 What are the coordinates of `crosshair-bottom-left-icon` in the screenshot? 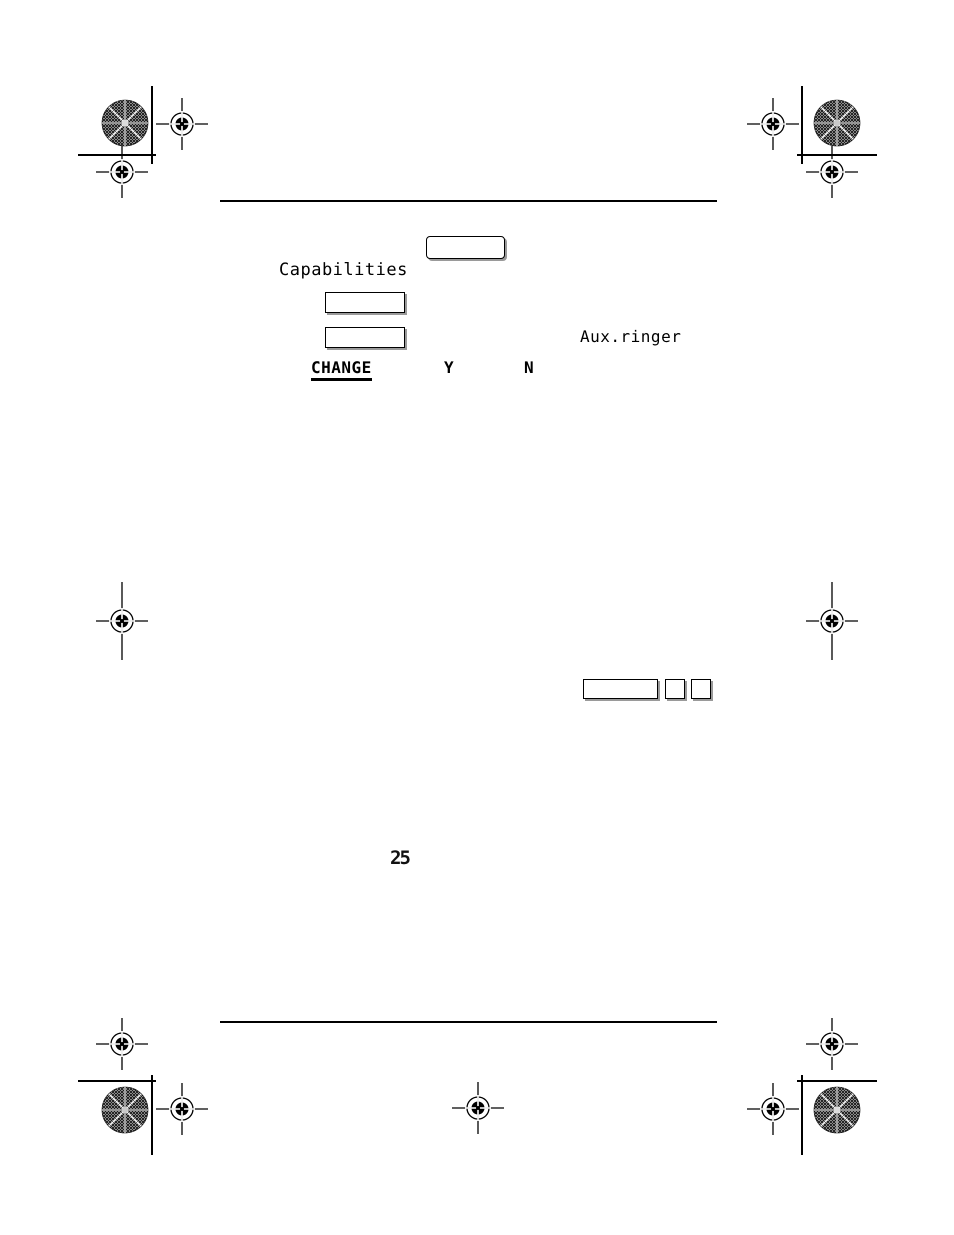 It's located at (182, 1109).